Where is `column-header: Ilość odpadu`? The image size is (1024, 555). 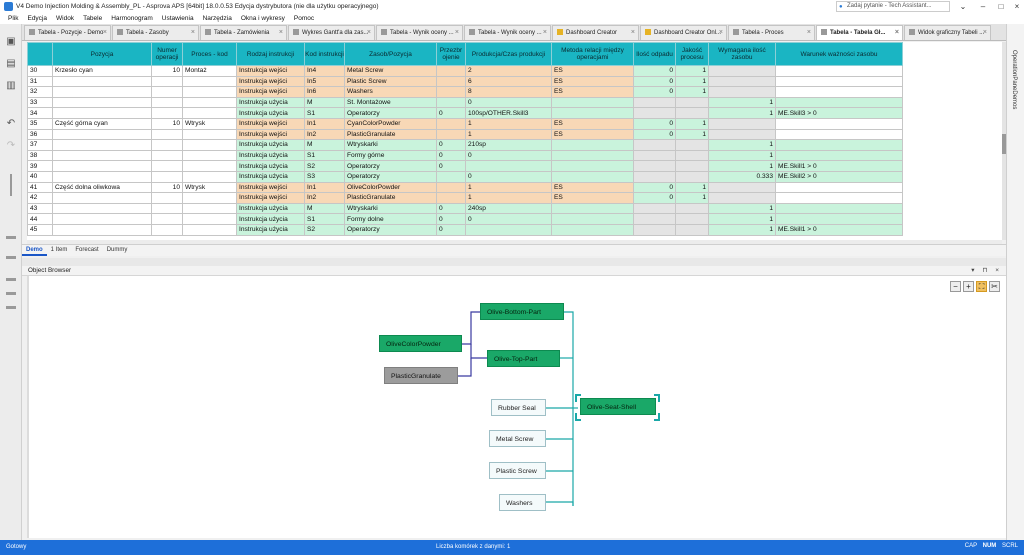
column-header: Ilość odpadu is located at coordinates (654, 54).